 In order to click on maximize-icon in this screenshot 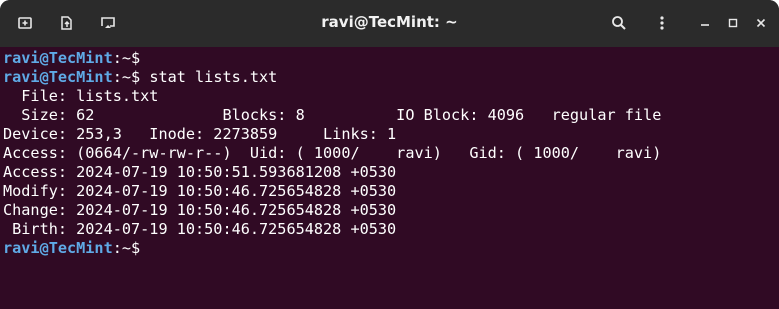, I will do `click(733, 23)`.